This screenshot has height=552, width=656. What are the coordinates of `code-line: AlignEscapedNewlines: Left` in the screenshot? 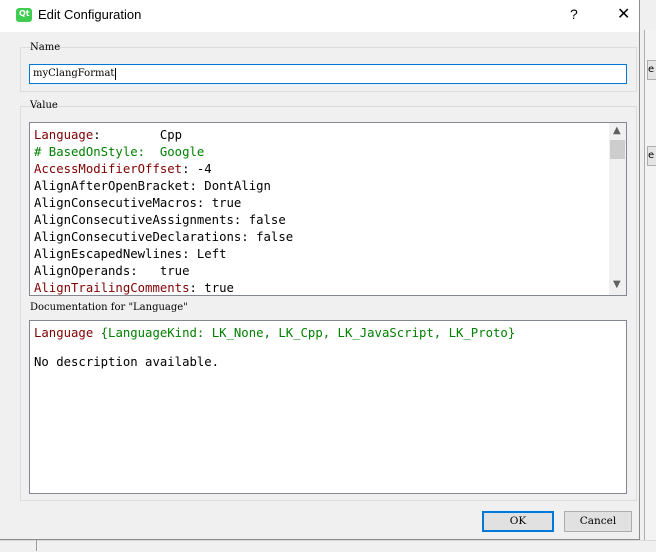 It's located at (163, 254).